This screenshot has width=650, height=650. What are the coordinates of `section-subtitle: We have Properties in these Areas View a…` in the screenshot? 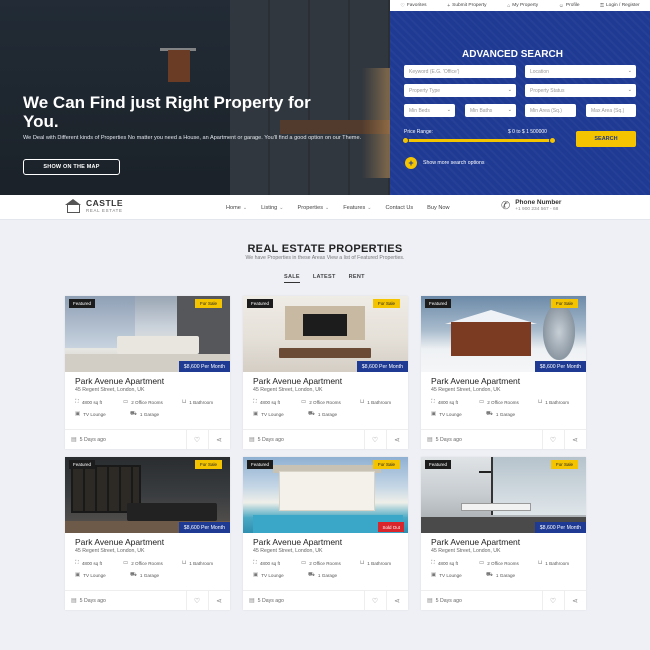 It's located at (325, 258).